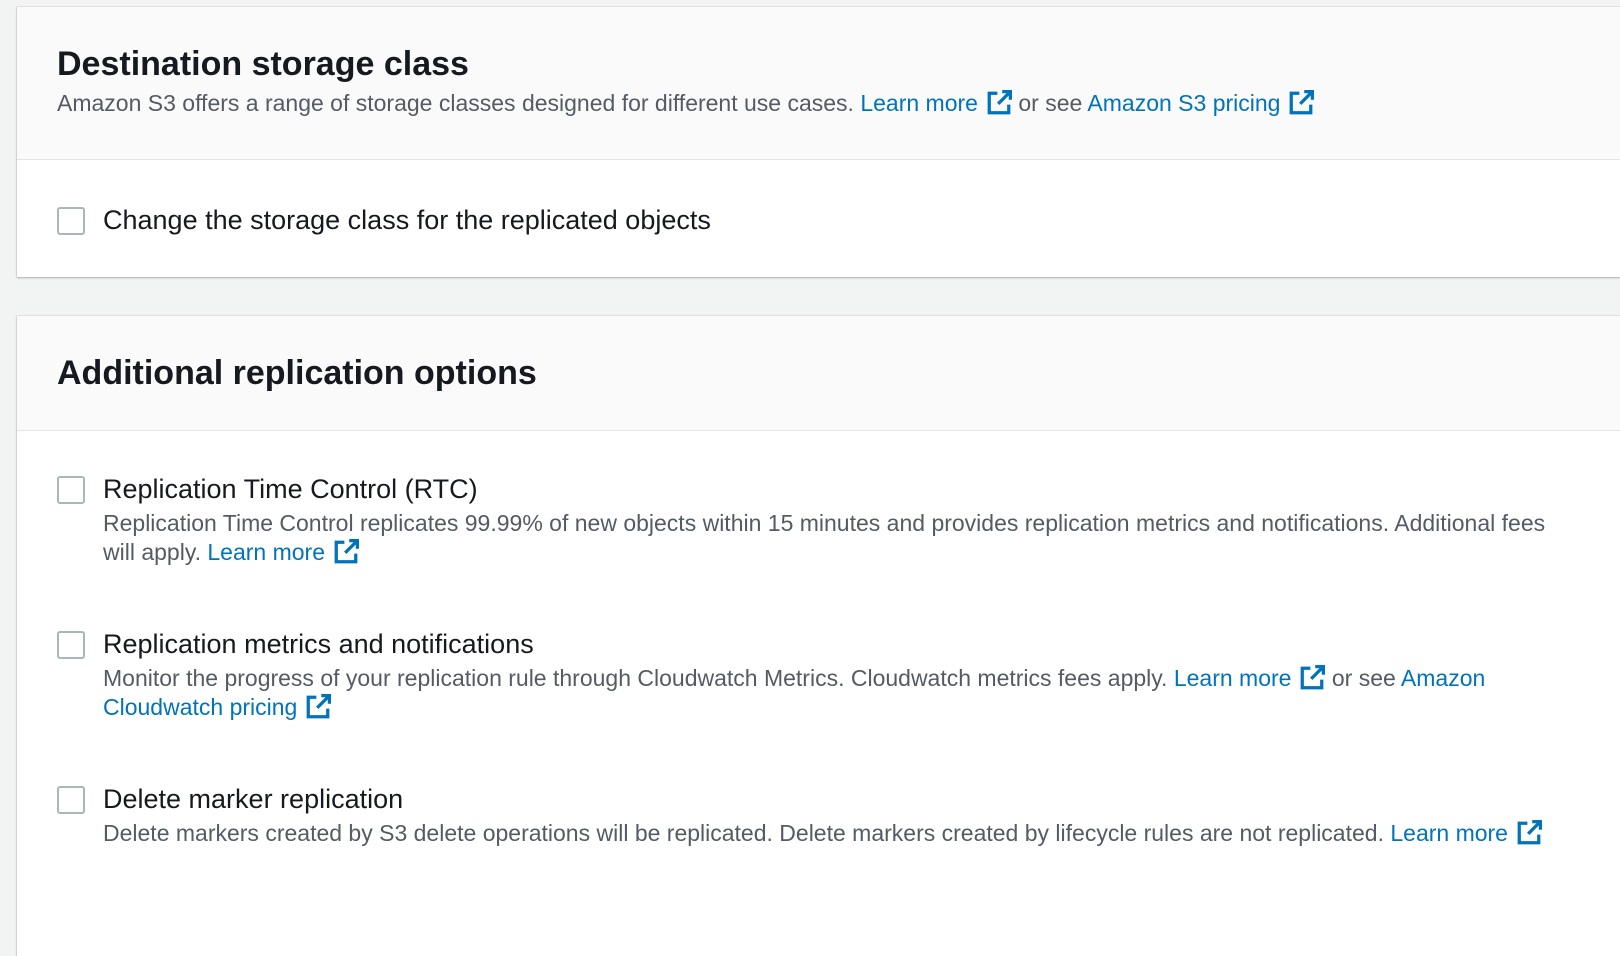  What do you see at coordinates (297, 373) in the screenshot?
I see `additional-options-title: Additional replication options` at bounding box center [297, 373].